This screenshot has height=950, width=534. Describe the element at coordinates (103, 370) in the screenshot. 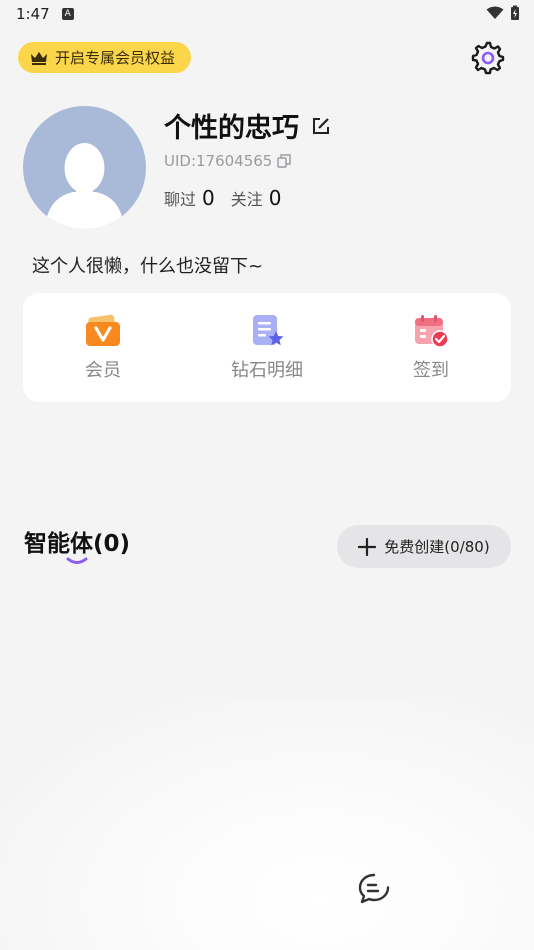

I see `shortcut-label: 会员` at that location.